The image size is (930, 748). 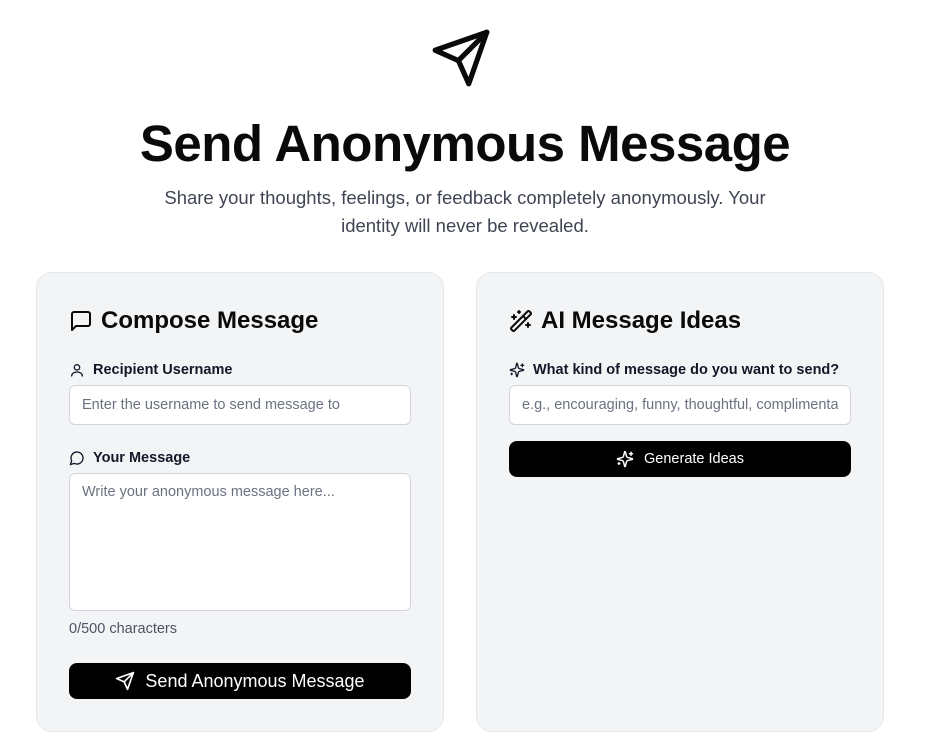 I want to click on compose-card-header: Compose Message, so click(x=193, y=321).